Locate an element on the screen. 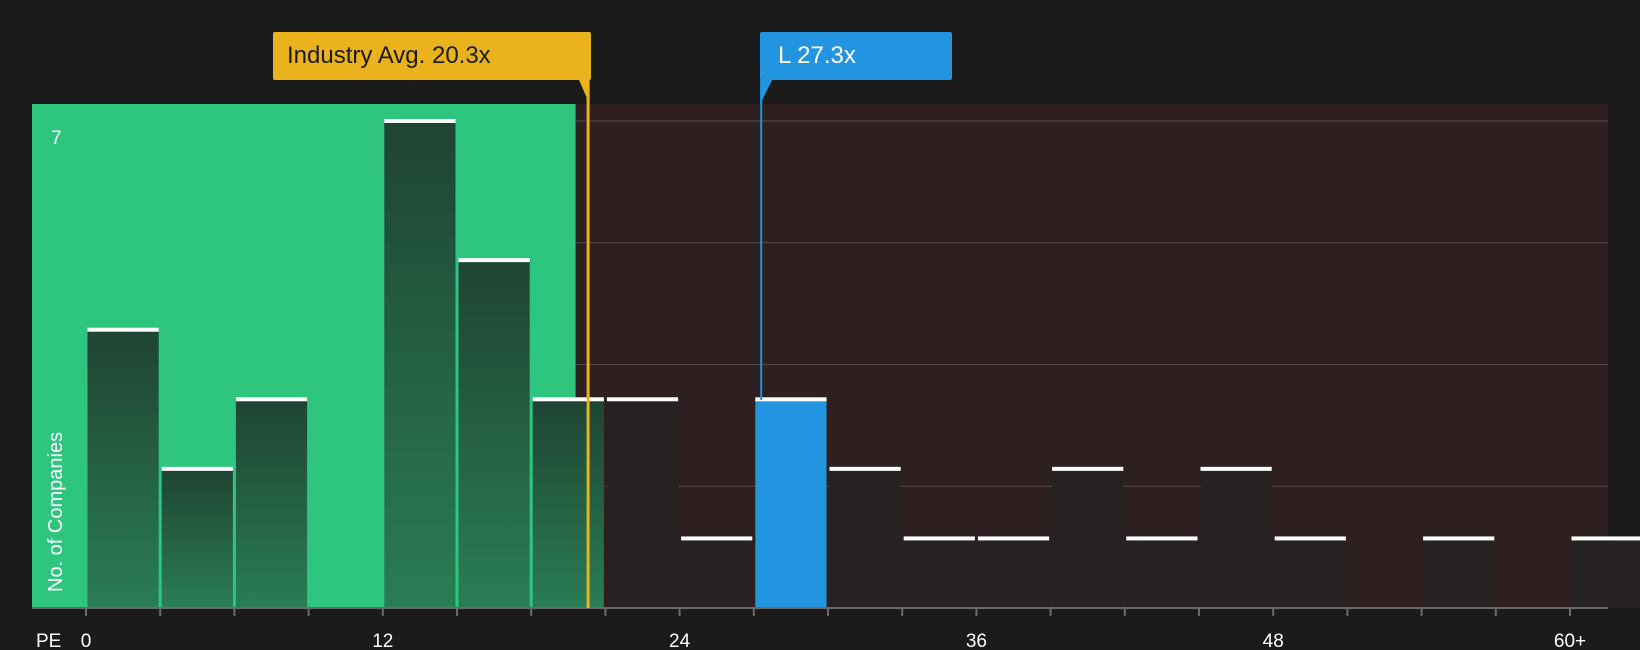 The height and width of the screenshot is (650, 1640). company-pe-callout: L 27.3x is located at coordinates (856, 56).